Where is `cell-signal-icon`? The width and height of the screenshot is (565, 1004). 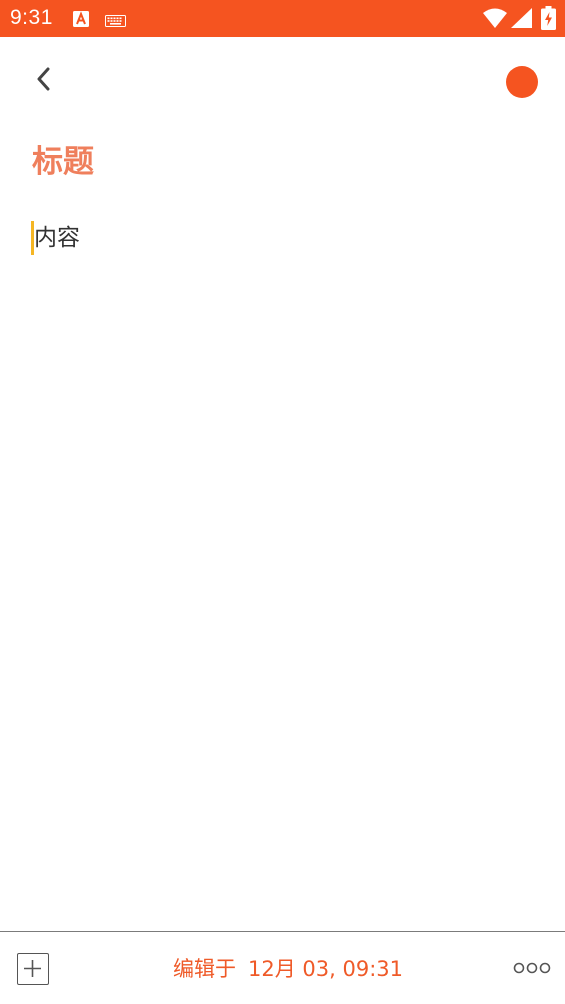 cell-signal-icon is located at coordinates (521, 18).